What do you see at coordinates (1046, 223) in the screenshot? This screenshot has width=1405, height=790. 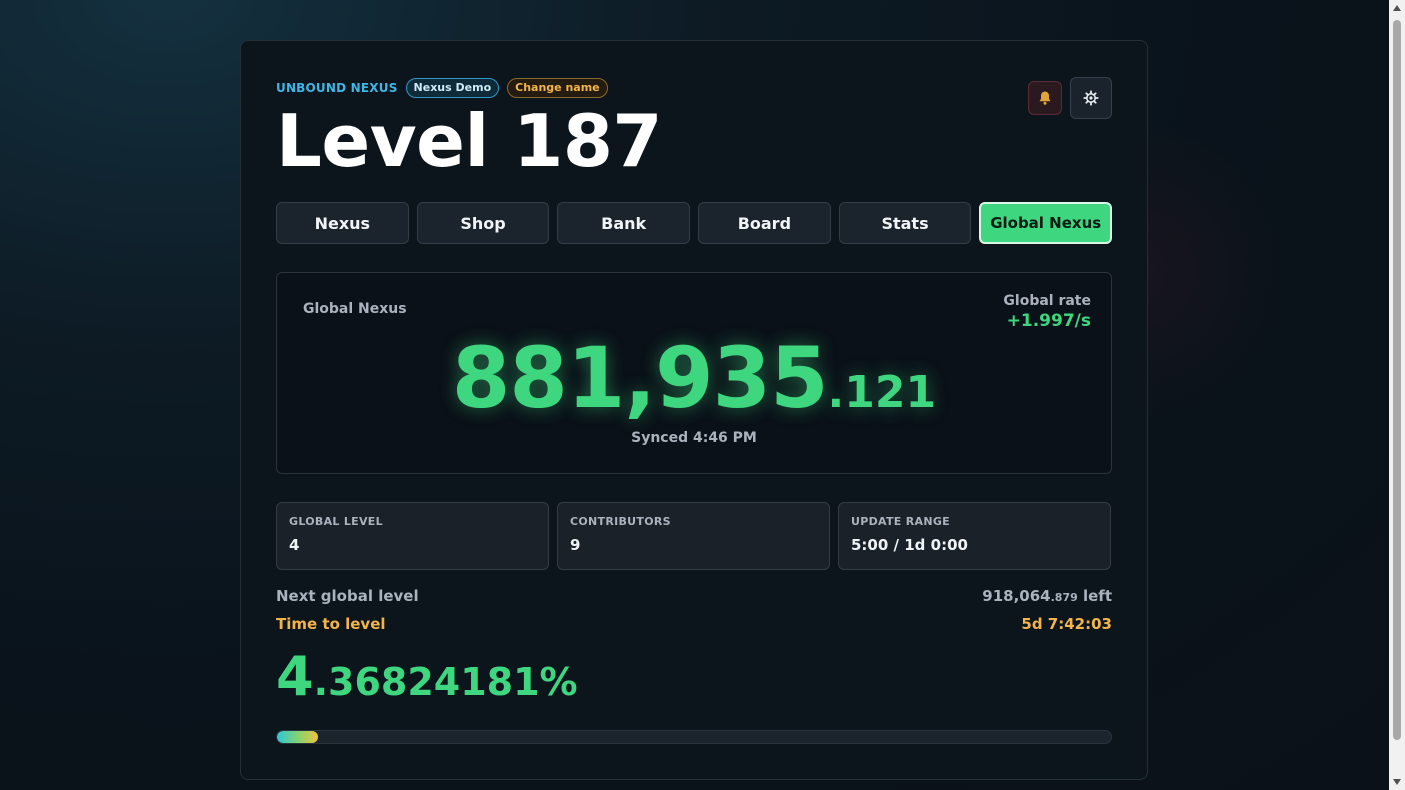 I see `tab-global-nexus: Global Nexus` at bounding box center [1046, 223].